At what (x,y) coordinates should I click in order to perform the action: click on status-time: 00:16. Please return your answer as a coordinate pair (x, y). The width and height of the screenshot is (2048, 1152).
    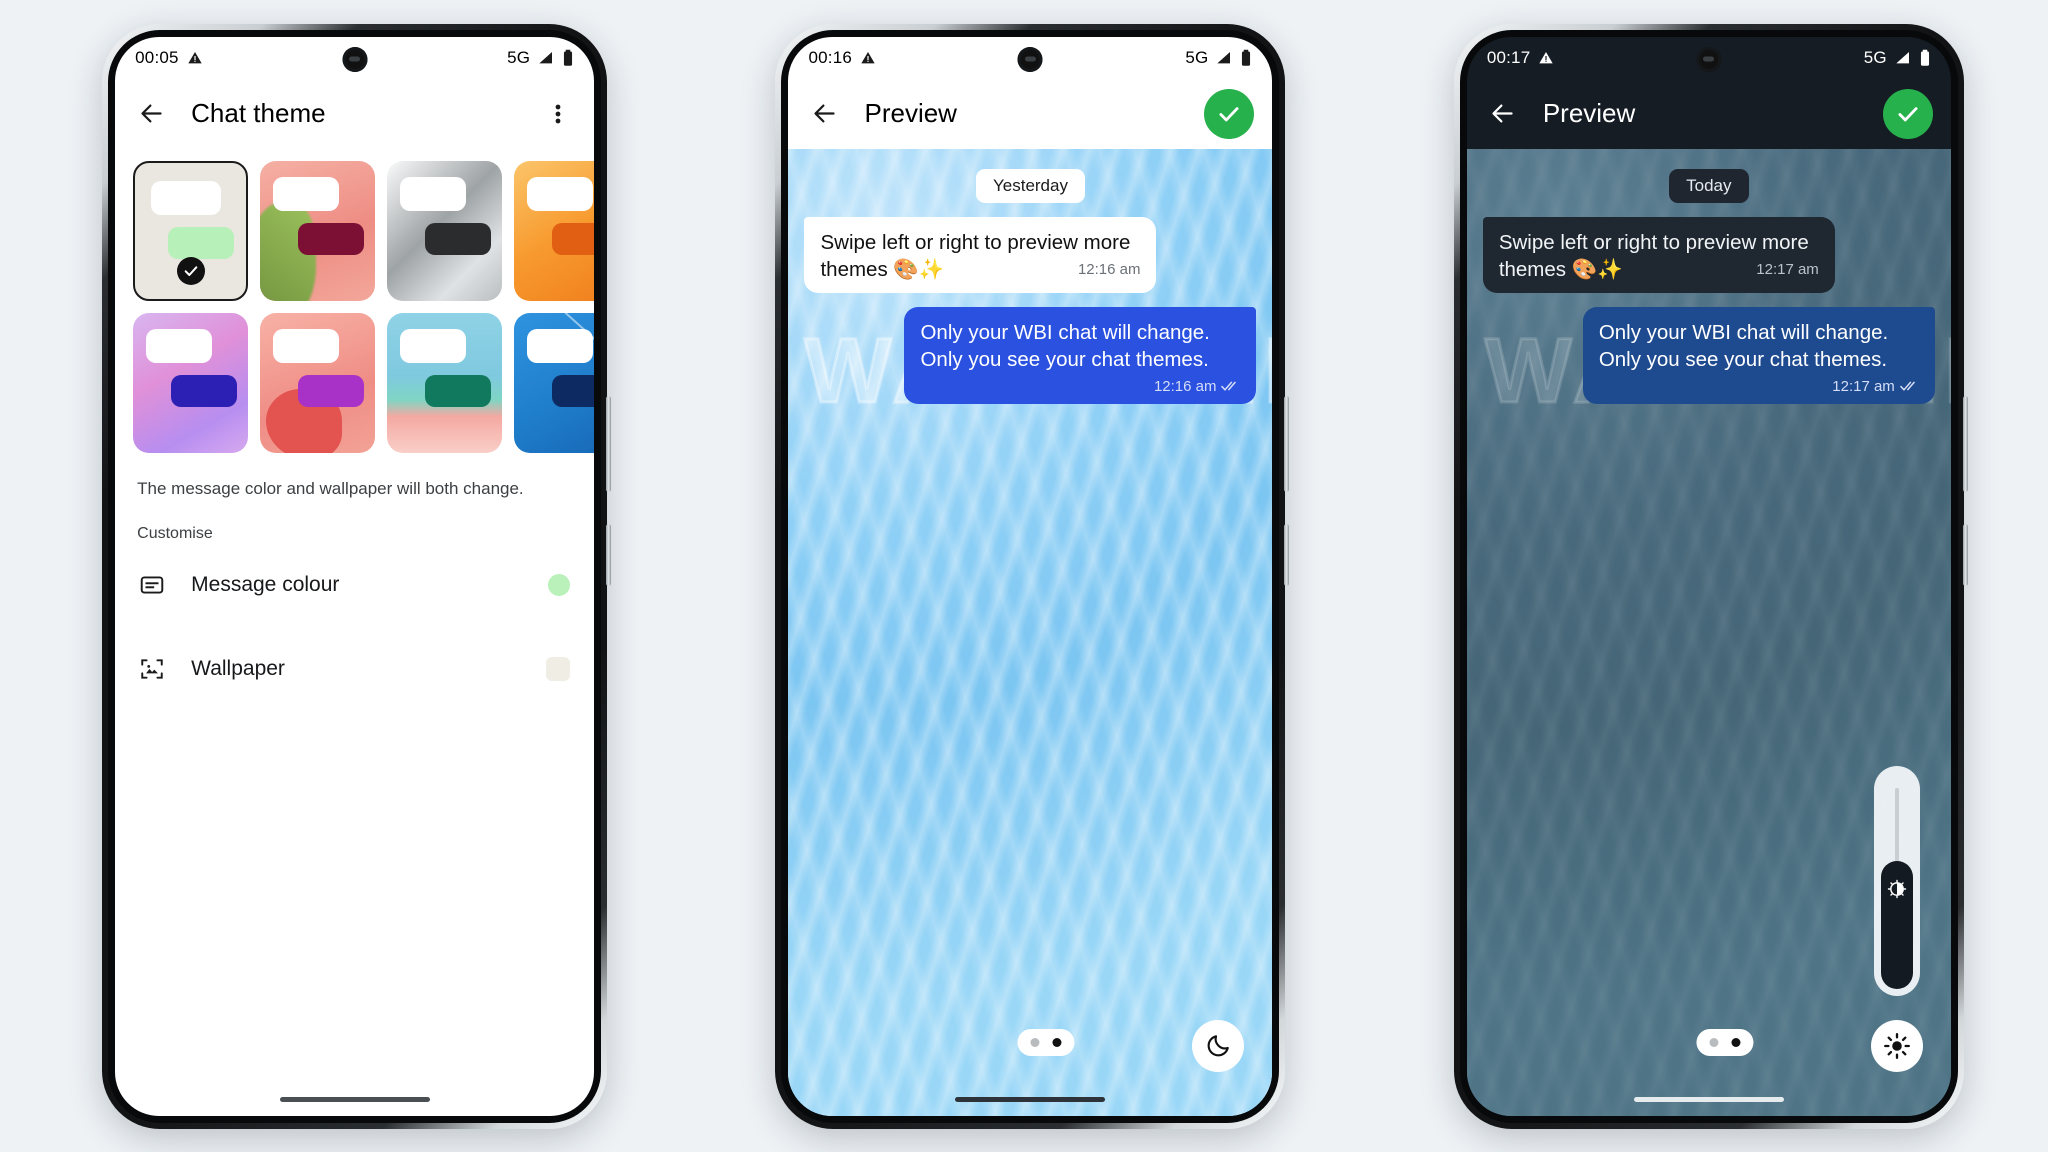
    Looking at the image, I should click on (830, 57).